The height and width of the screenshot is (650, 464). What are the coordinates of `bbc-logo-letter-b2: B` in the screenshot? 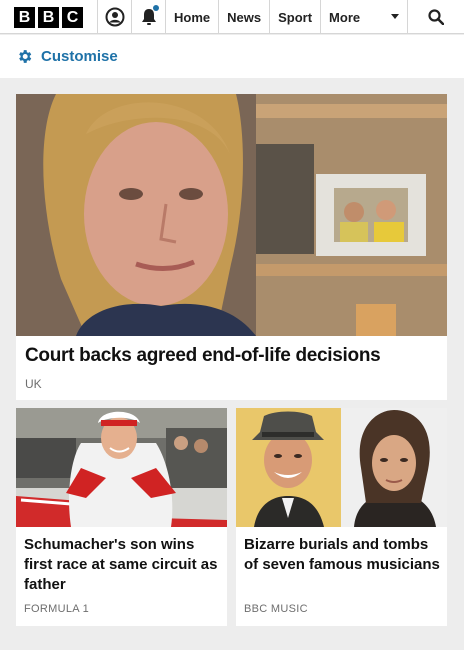 It's located at (48, 17).